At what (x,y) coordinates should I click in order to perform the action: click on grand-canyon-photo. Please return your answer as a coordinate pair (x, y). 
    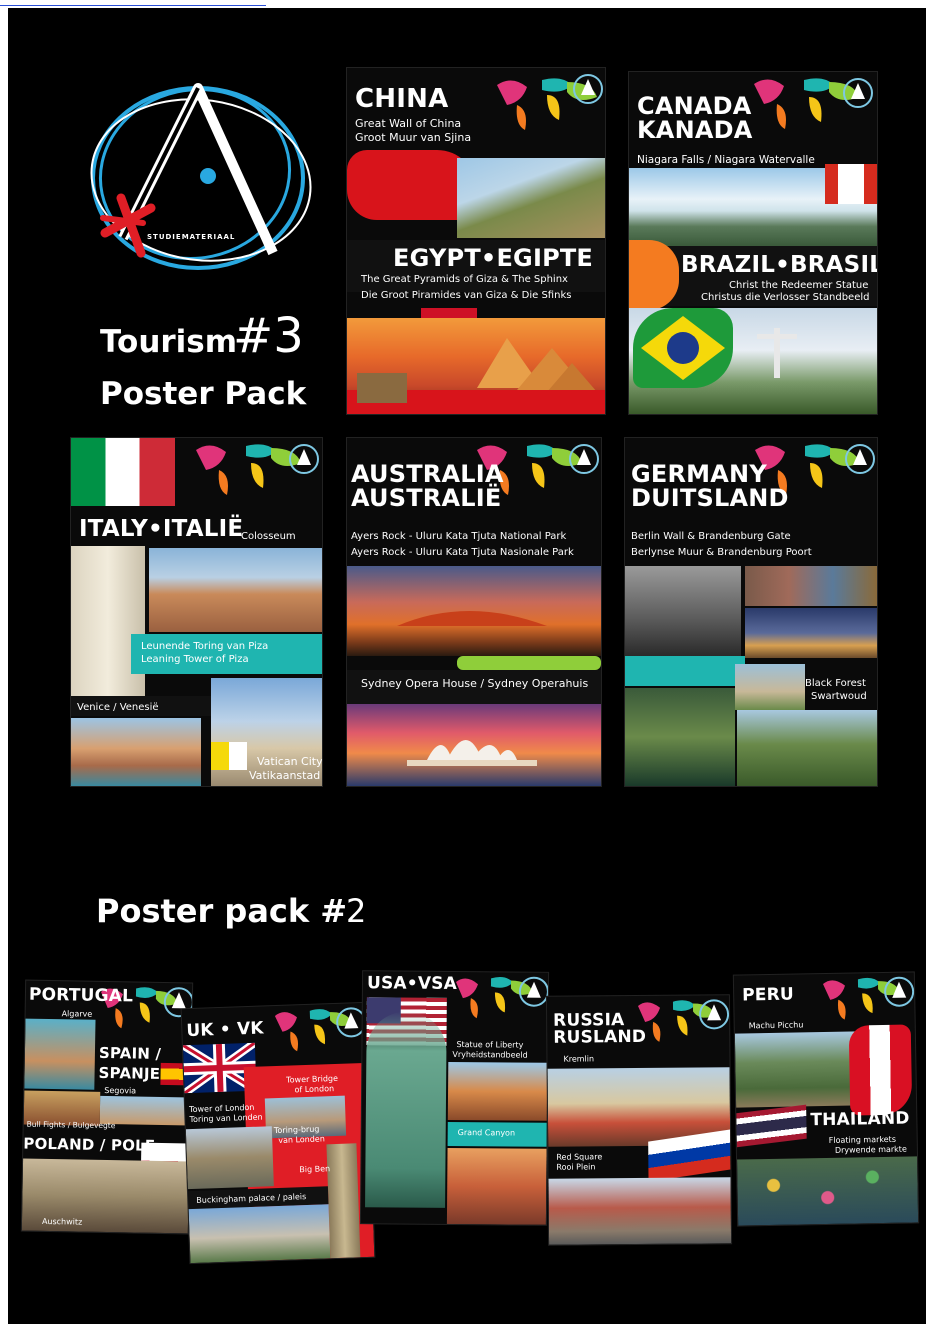
    Looking at the image, I should click on (496, 1186).